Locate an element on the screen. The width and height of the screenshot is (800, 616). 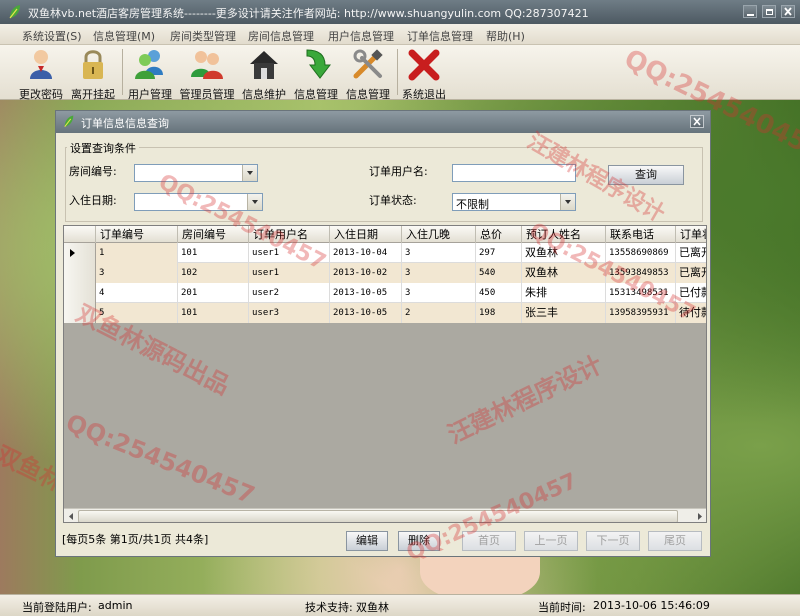
col-header-total: 总价 is located at coordinates (499, 234).